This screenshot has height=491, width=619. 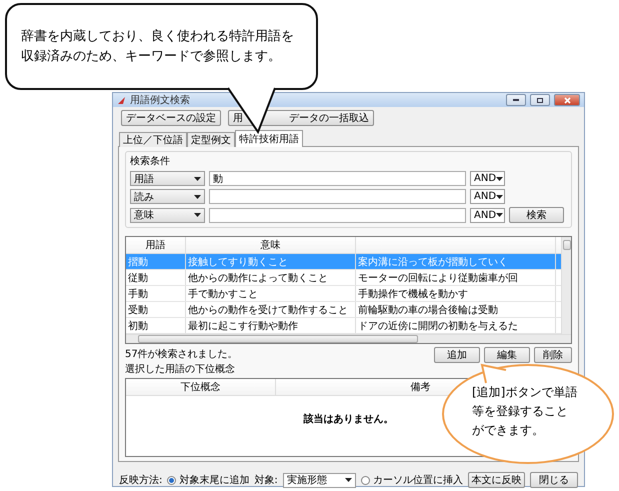 What do you see at coordinates (337, 178) in the screenshot?
I see `search-field: 動` at bounding box center [337, 178].